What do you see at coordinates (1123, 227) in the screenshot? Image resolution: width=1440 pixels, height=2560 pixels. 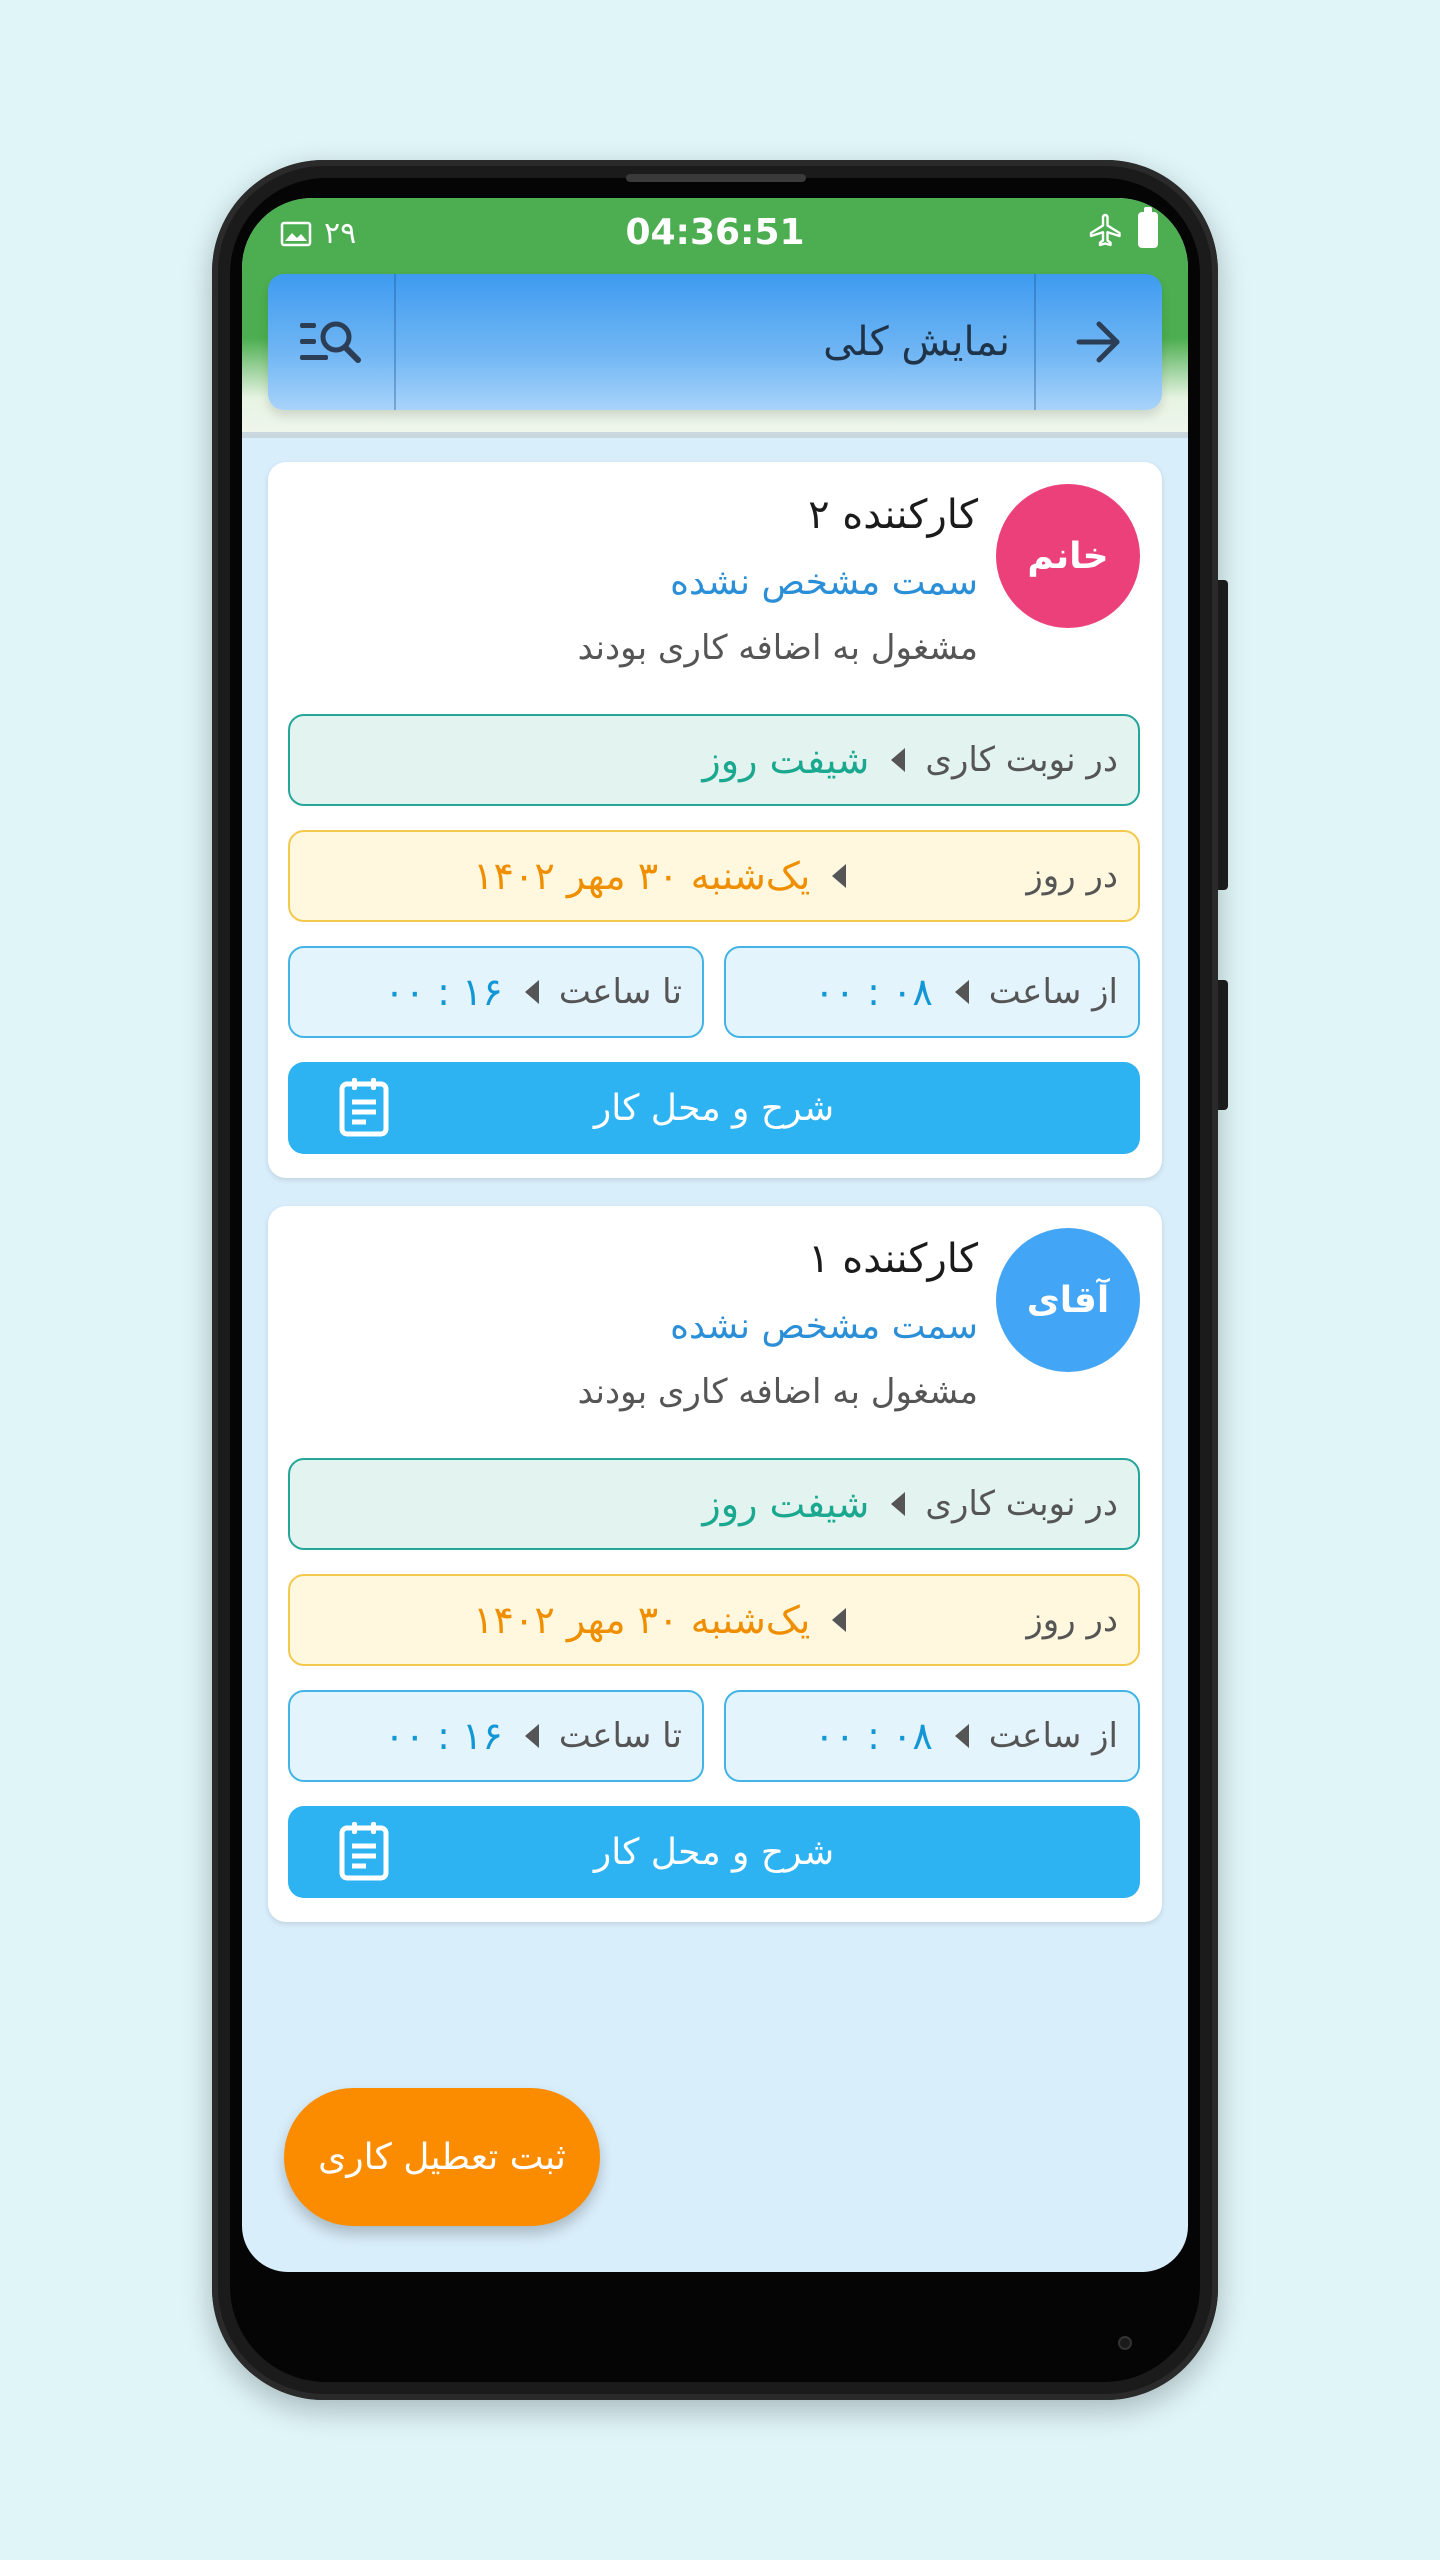 I see `status-right` at bounding box center [1123, 227].